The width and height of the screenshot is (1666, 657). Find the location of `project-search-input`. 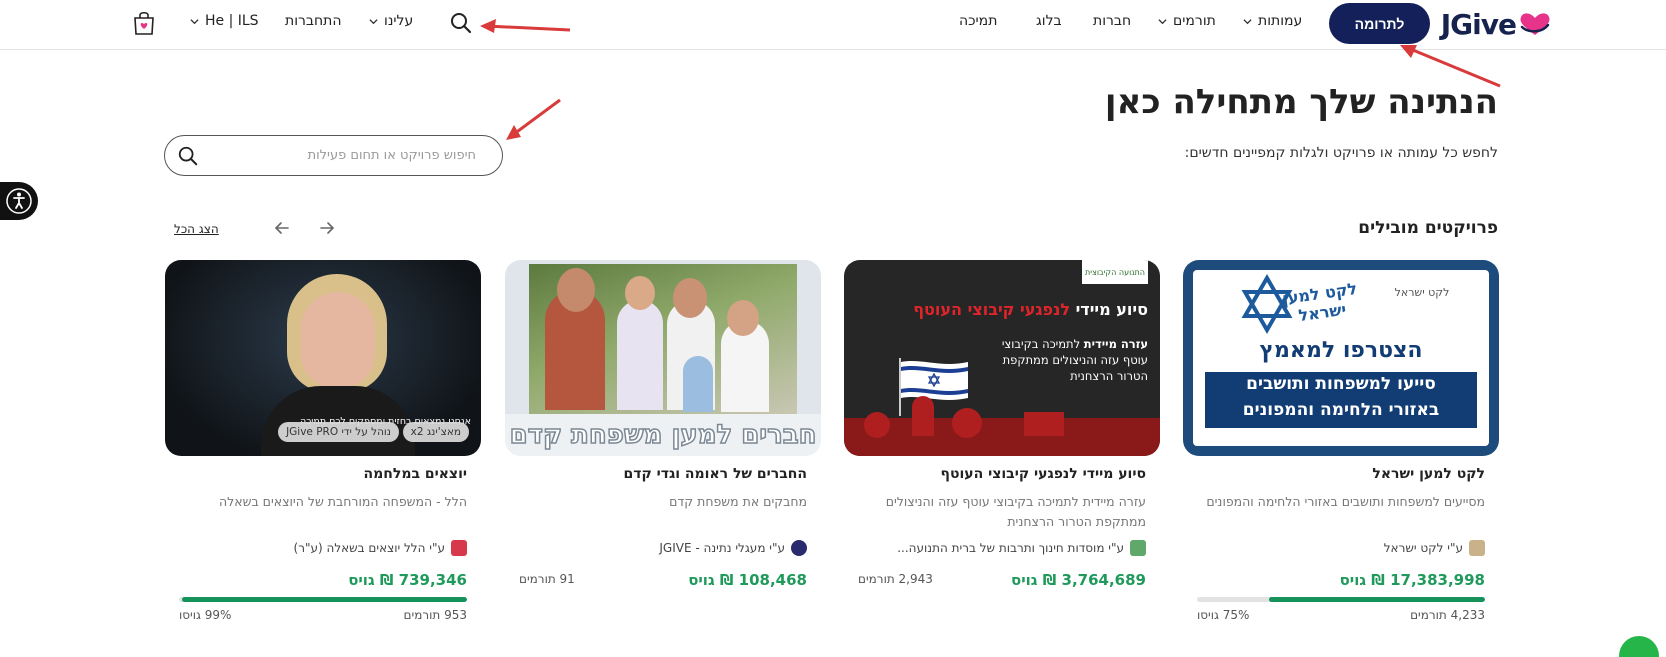

project-search-input is located at coordinates (341, 155).